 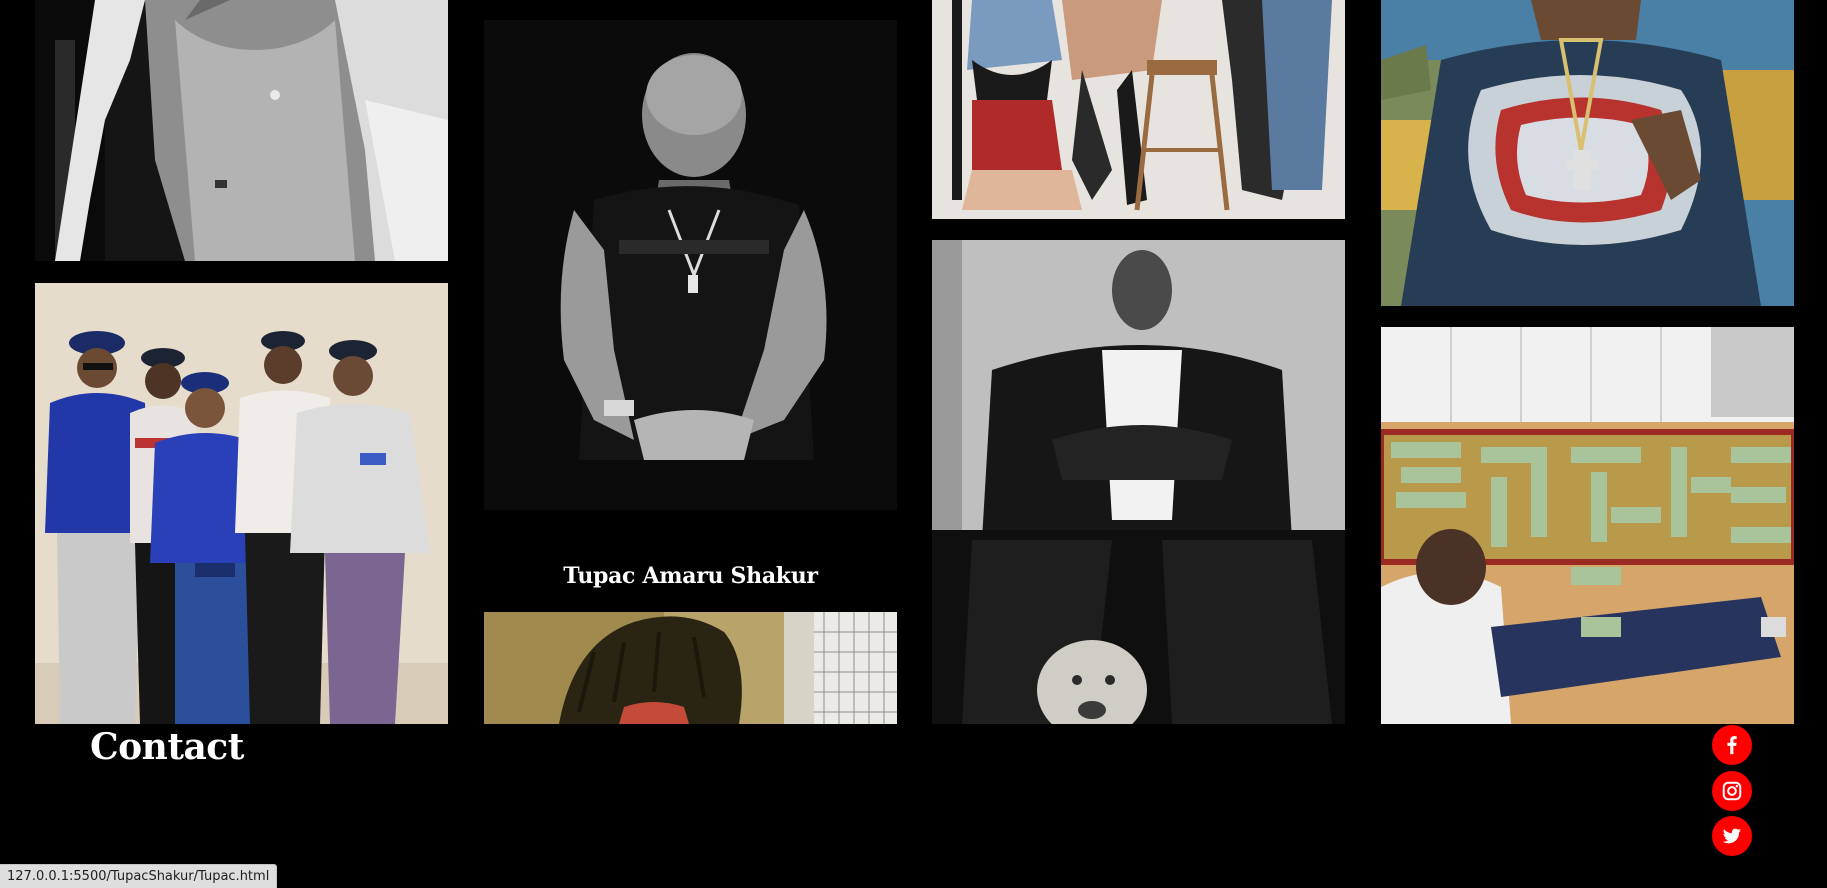 I want to click on gallery-photo-stool, so click(x=1138, y=109).